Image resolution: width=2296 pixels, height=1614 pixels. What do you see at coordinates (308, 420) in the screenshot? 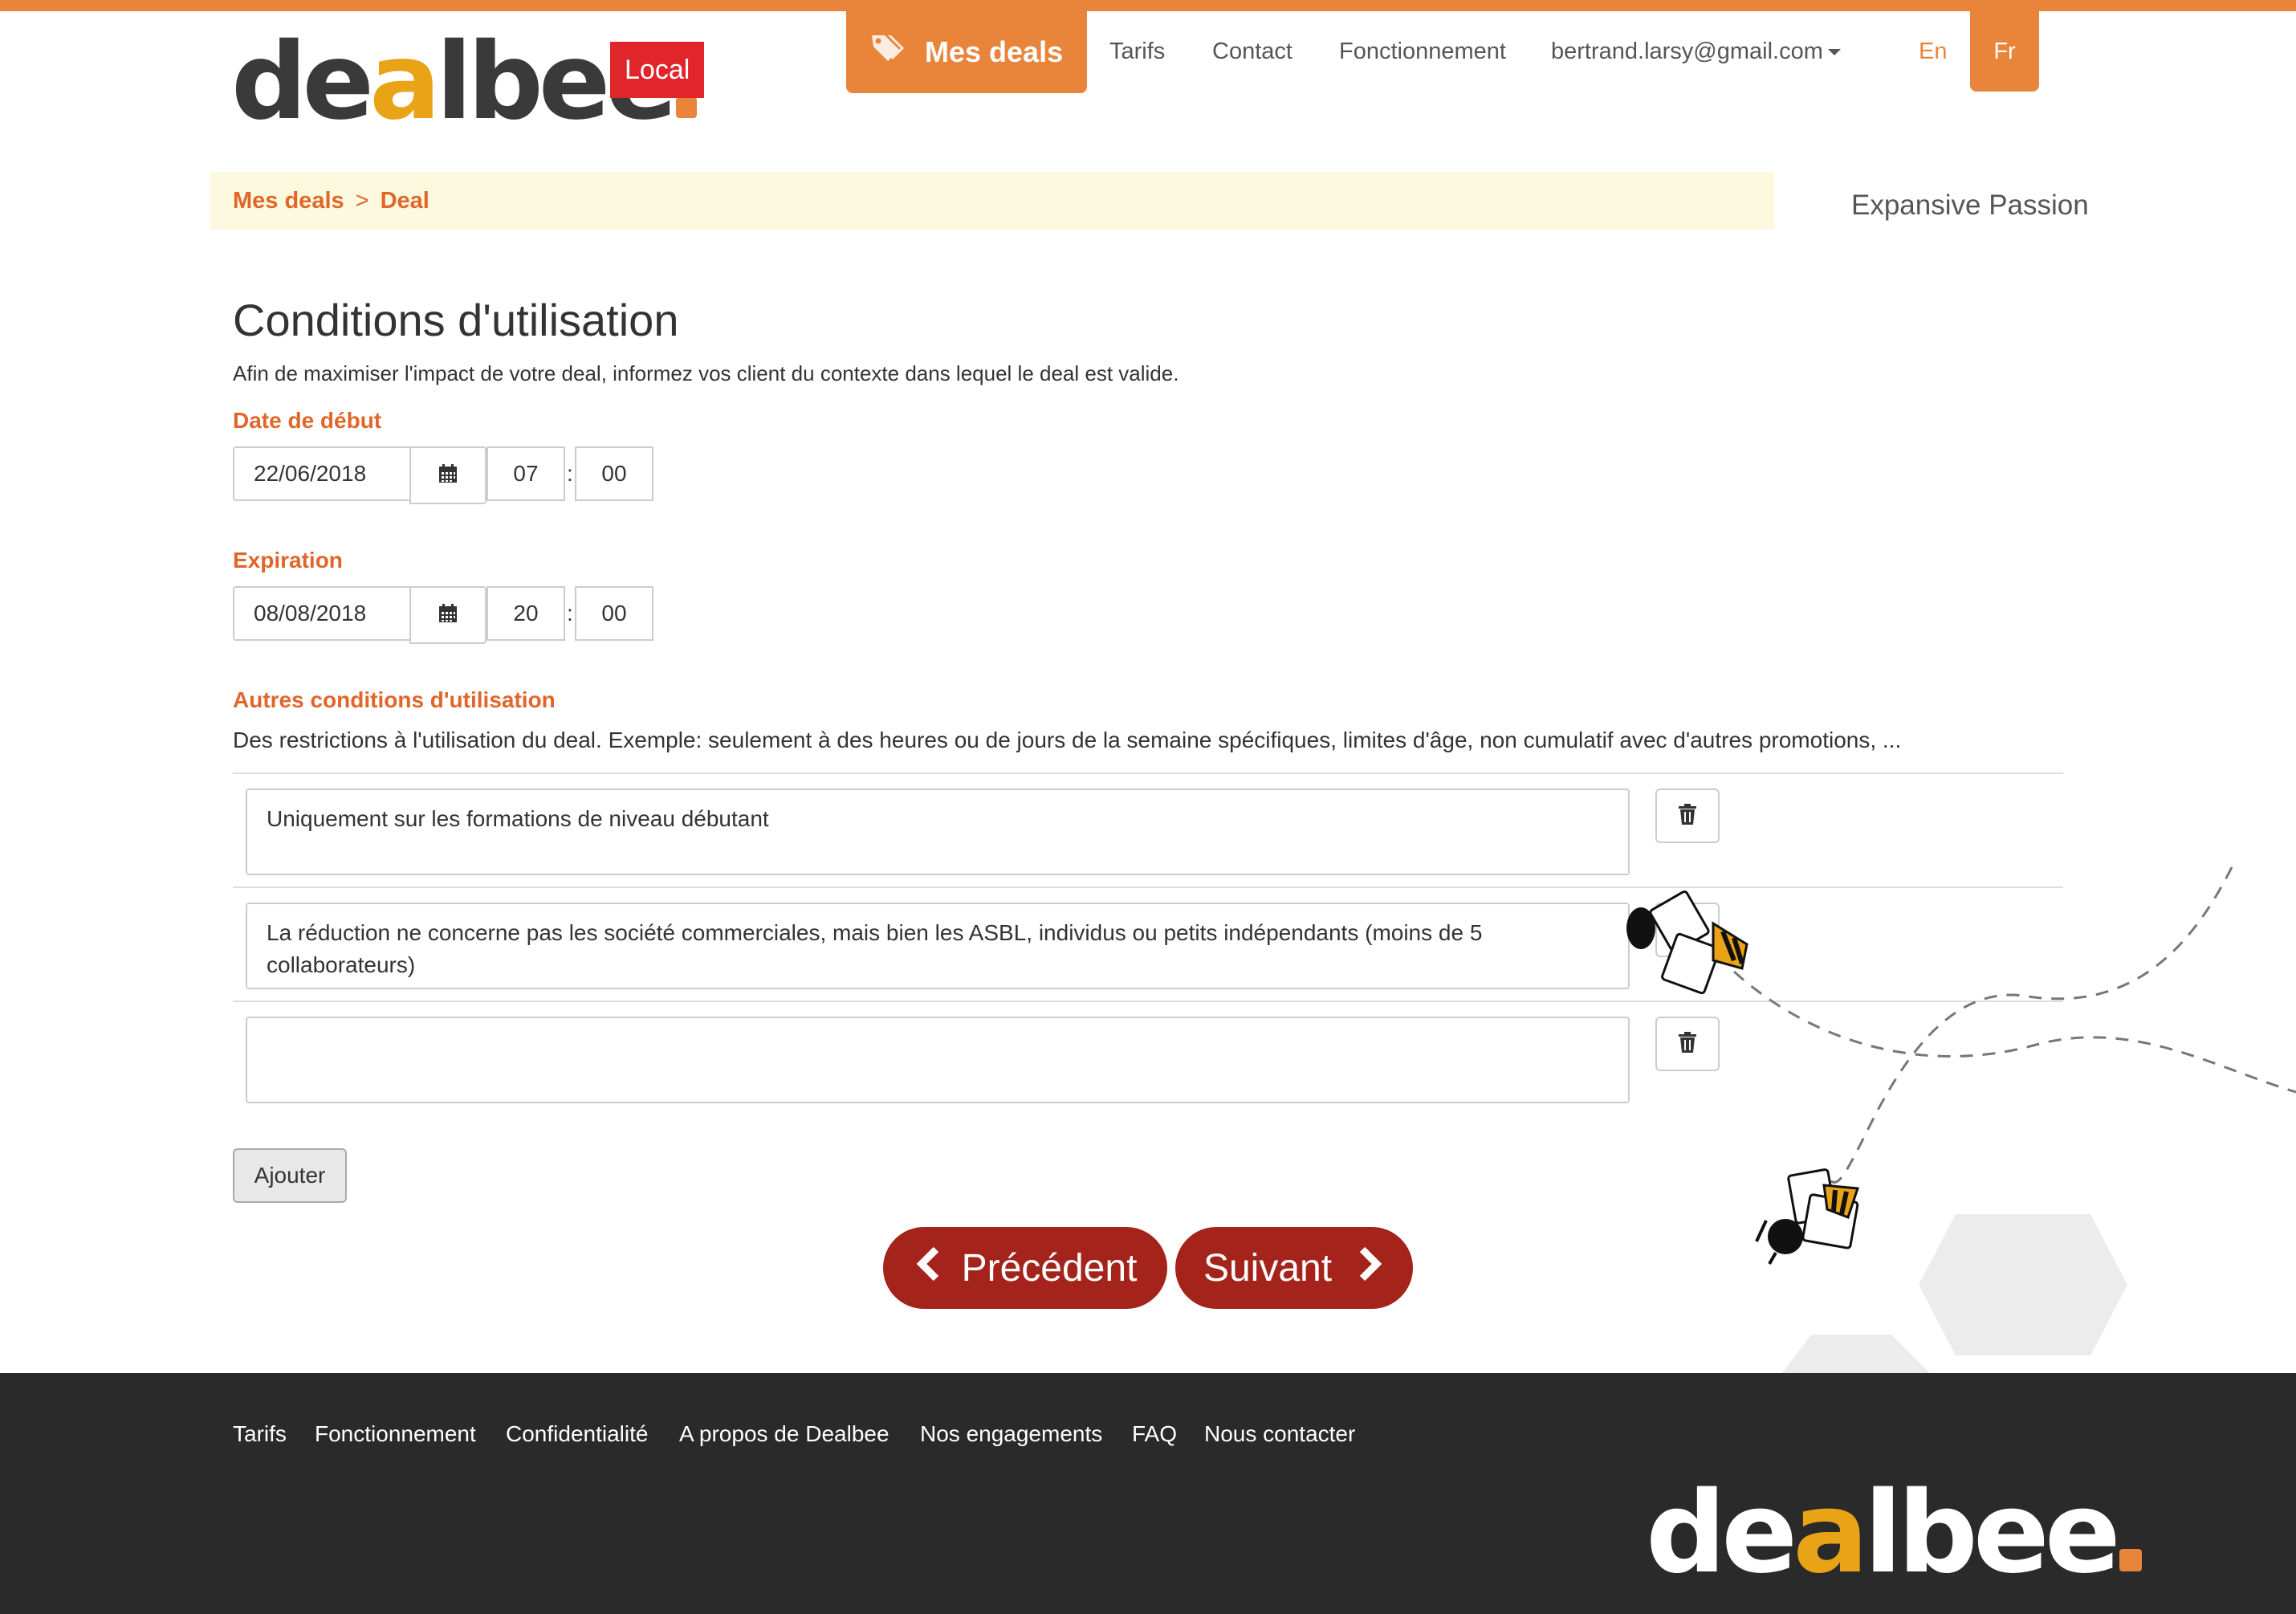
I see `start-date-label: Date de début` at bounding box center [308, 420].